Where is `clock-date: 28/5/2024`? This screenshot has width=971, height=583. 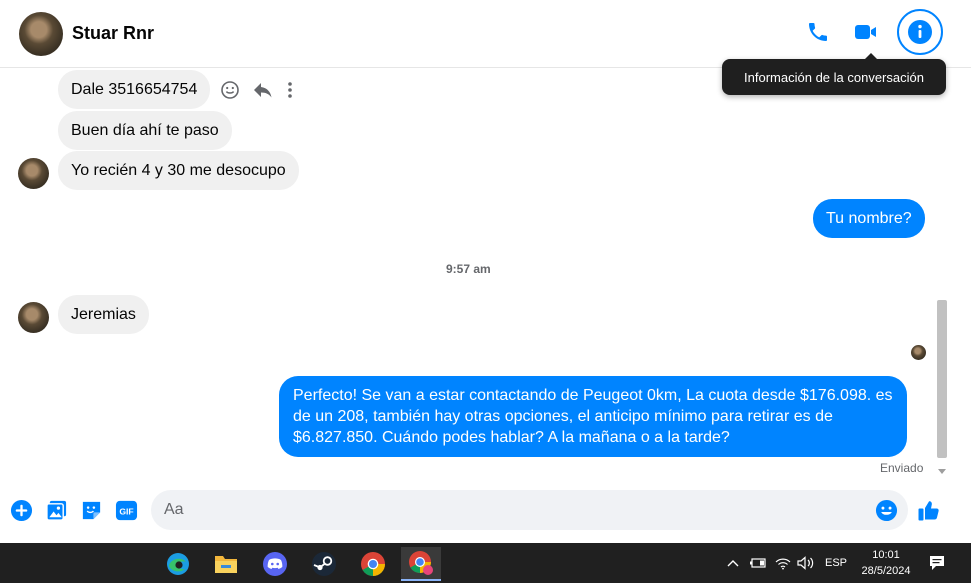 clock-date: 28/5/2024 is located at coordinates (886, 571).